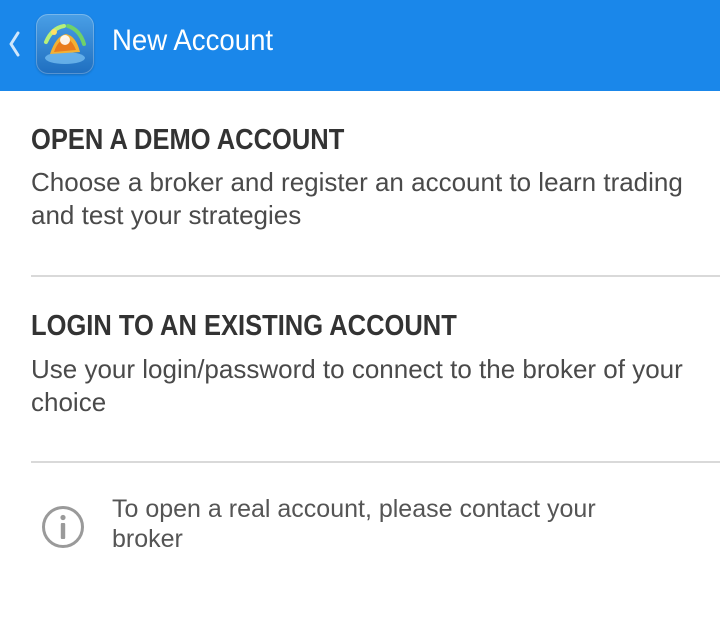 Image resolution: width=720 pixels, height=617 pixels. I want to click on back-button, so click(50, 45).